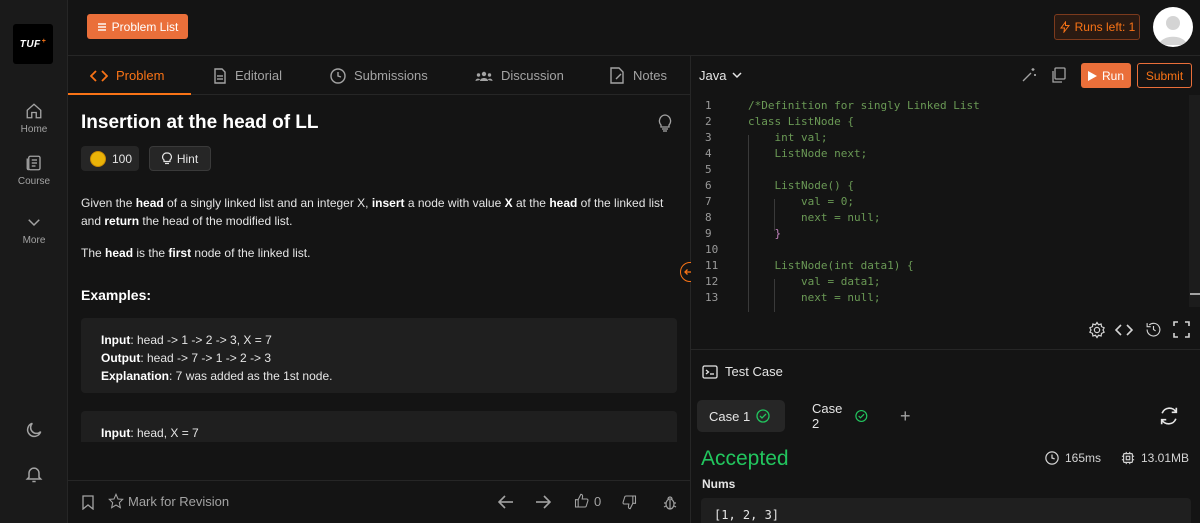 The height and width of the screenshot is (523, 1200). What do you see at coordinates (1153, 329) in the screenshot?
I see `history-icon` at bounding box center [1153, 329].